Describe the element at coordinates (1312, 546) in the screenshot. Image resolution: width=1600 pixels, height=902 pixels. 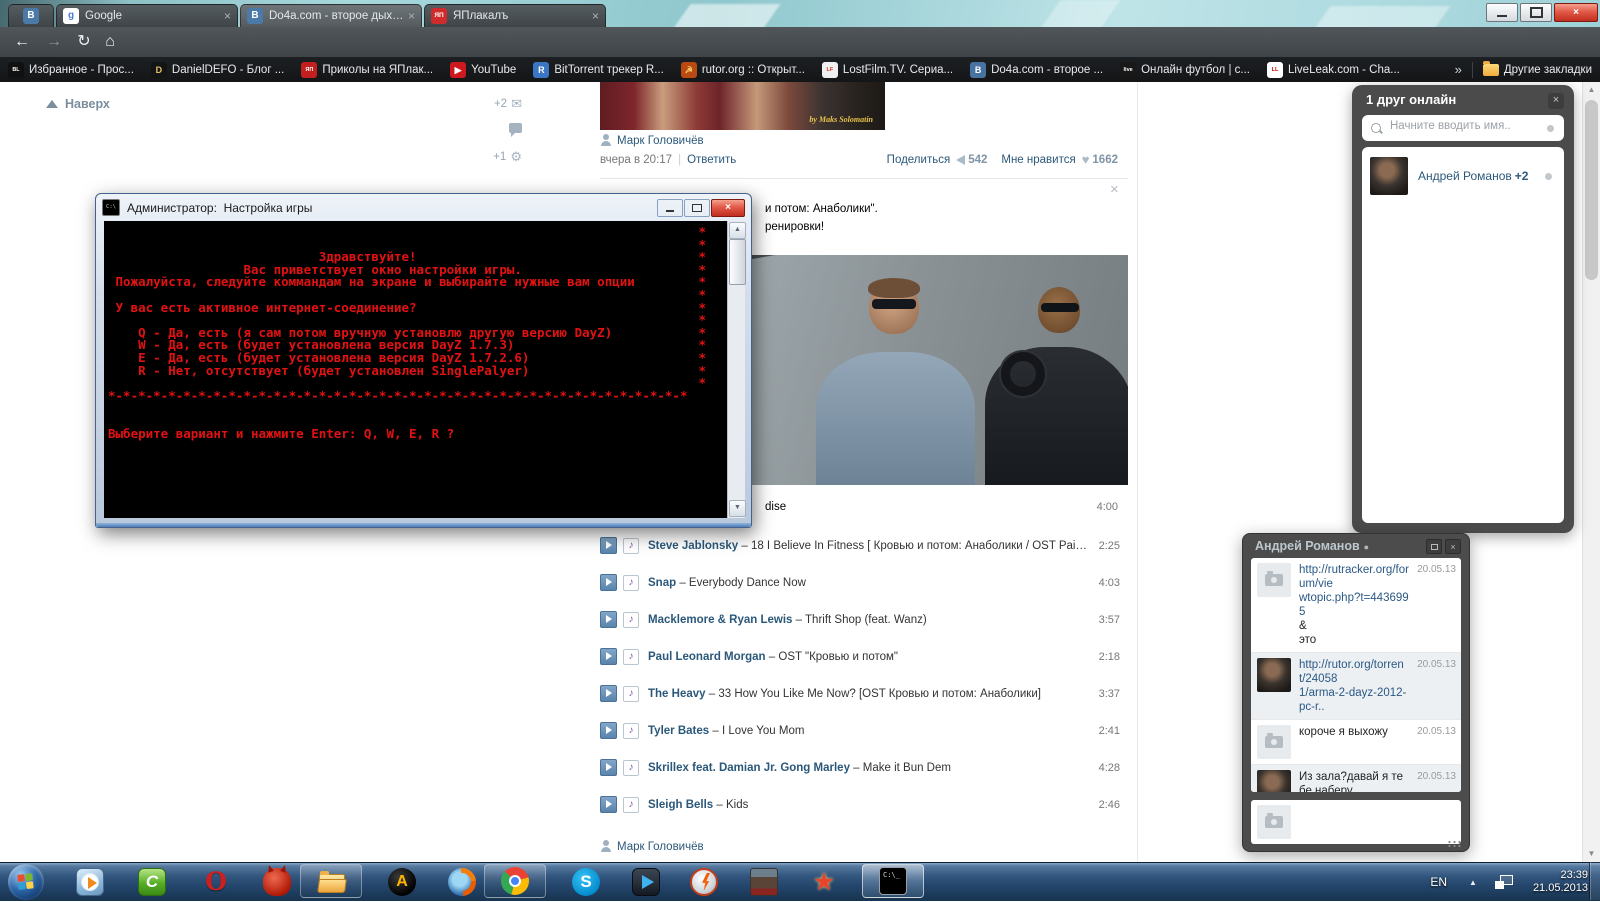
I see `chat-title: Андрей Романов ●` at that location.